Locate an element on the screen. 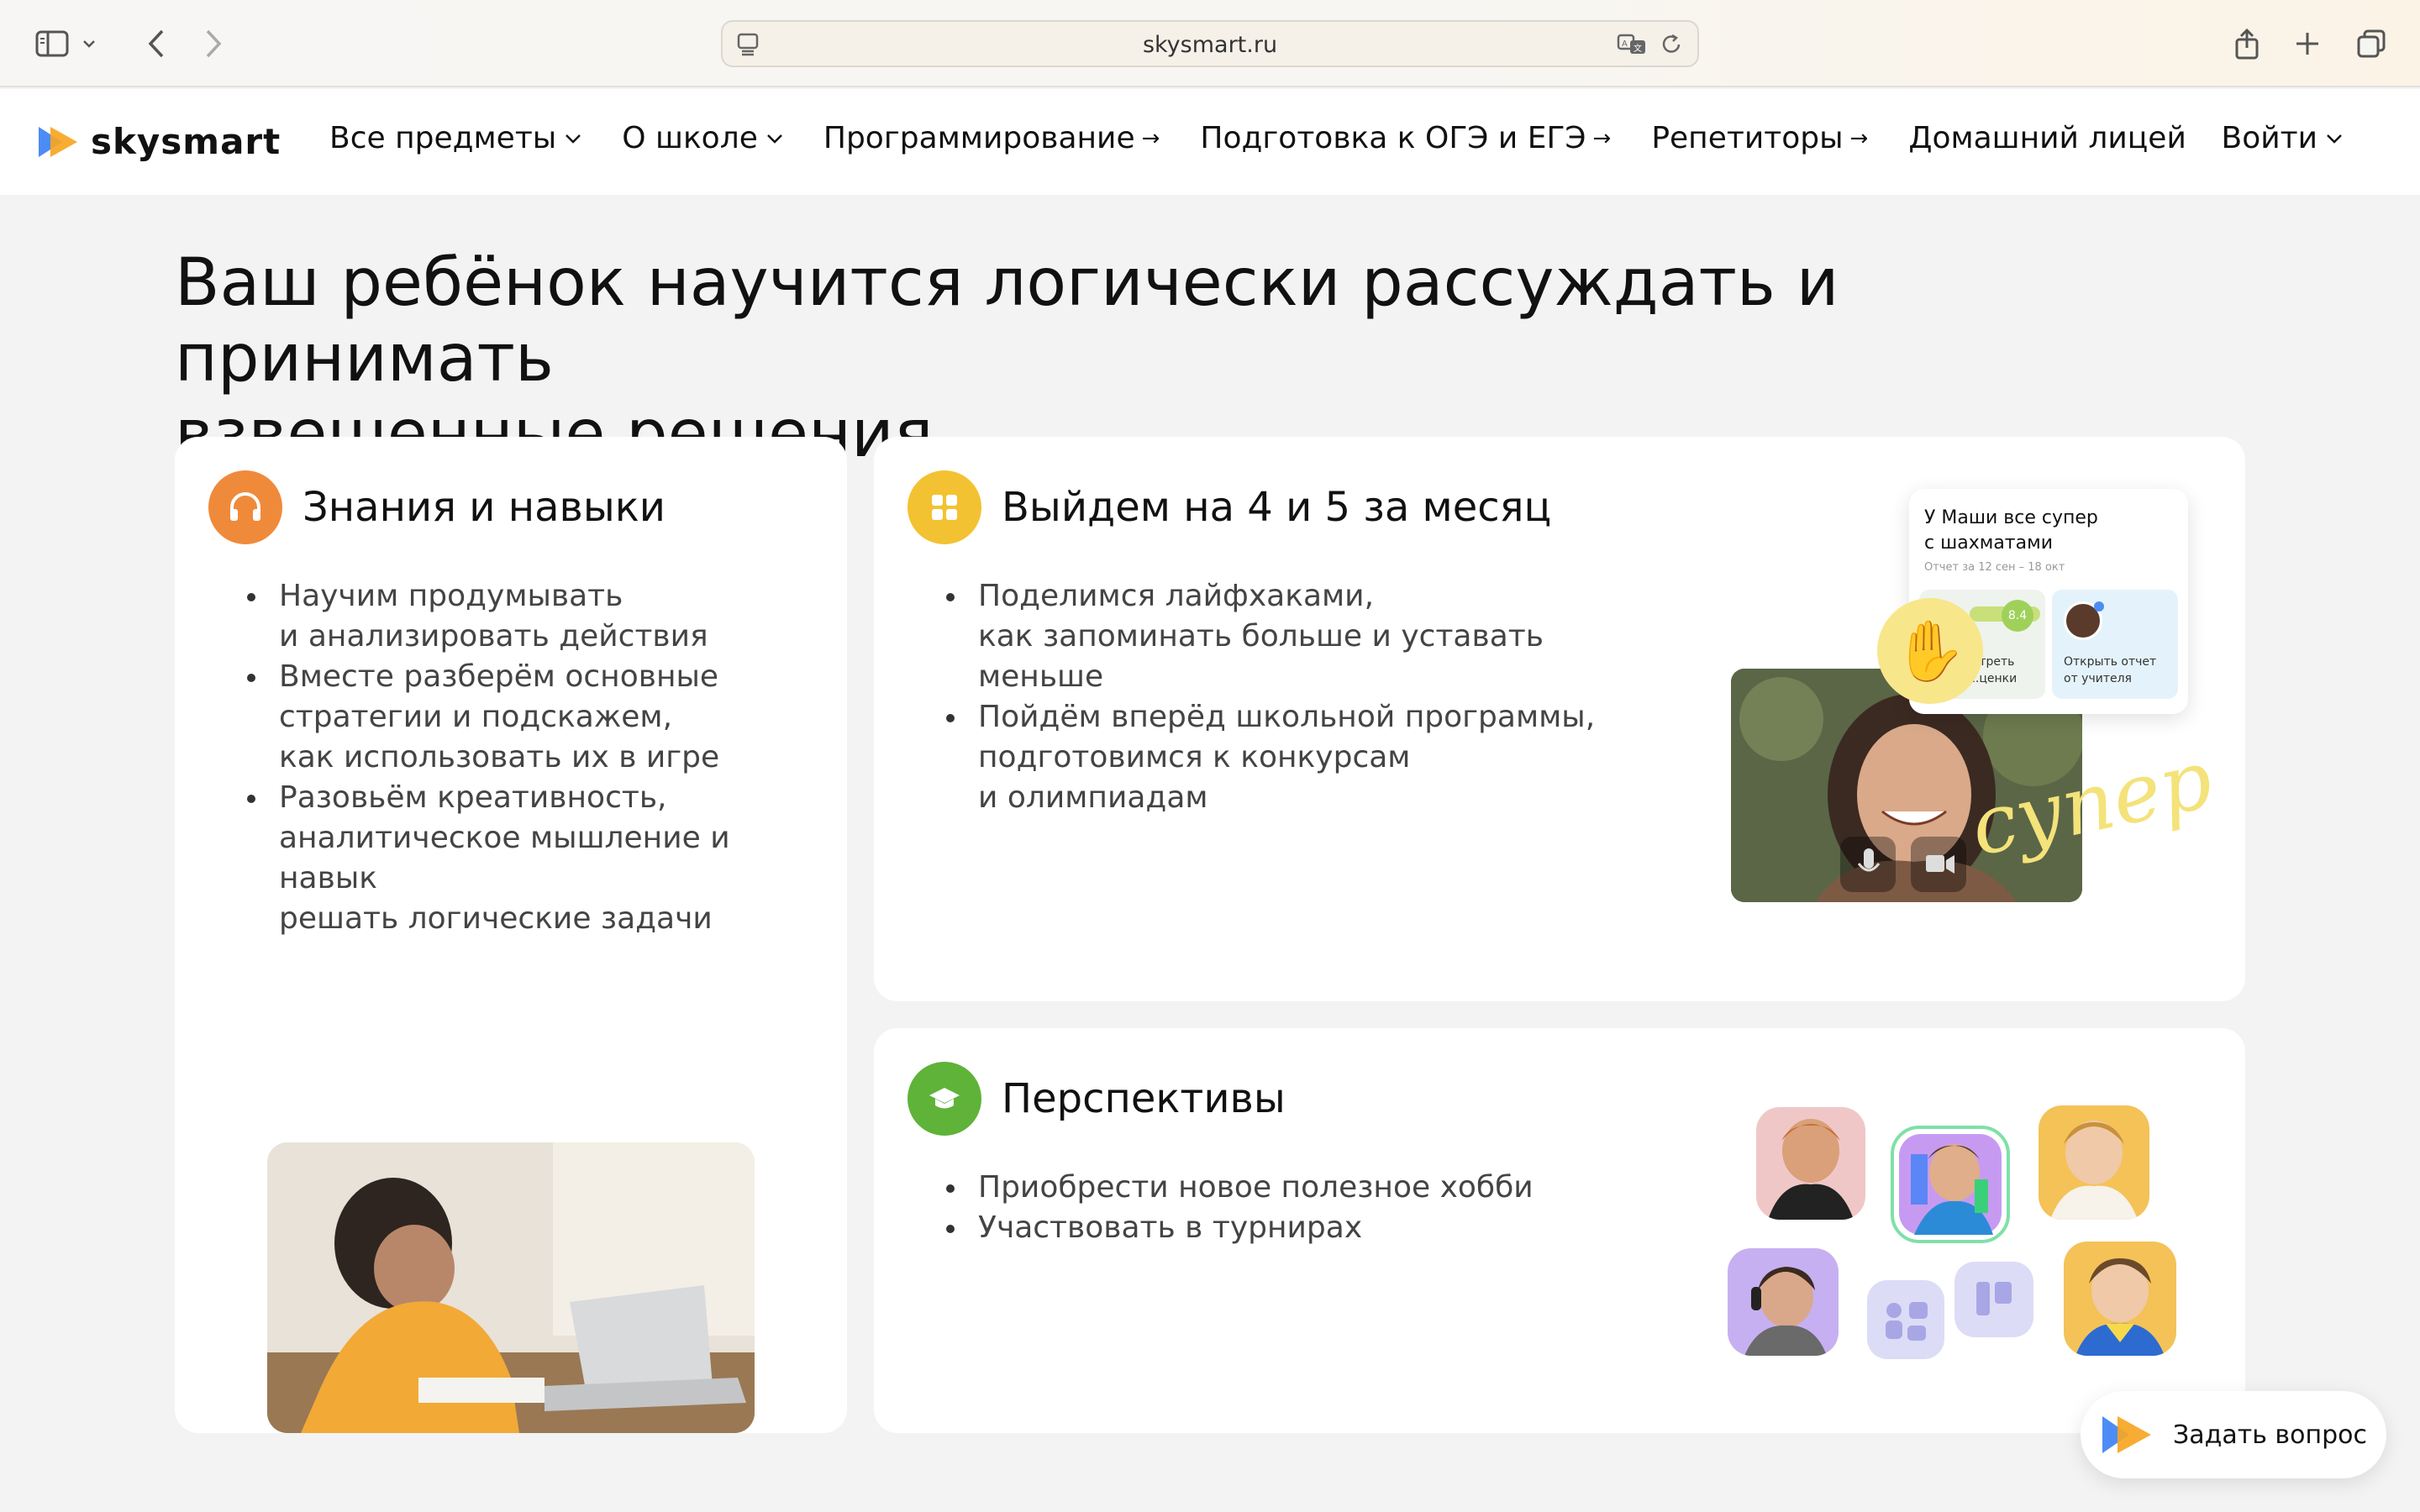  login-button: Войти is located at coordinates (2283, 138).